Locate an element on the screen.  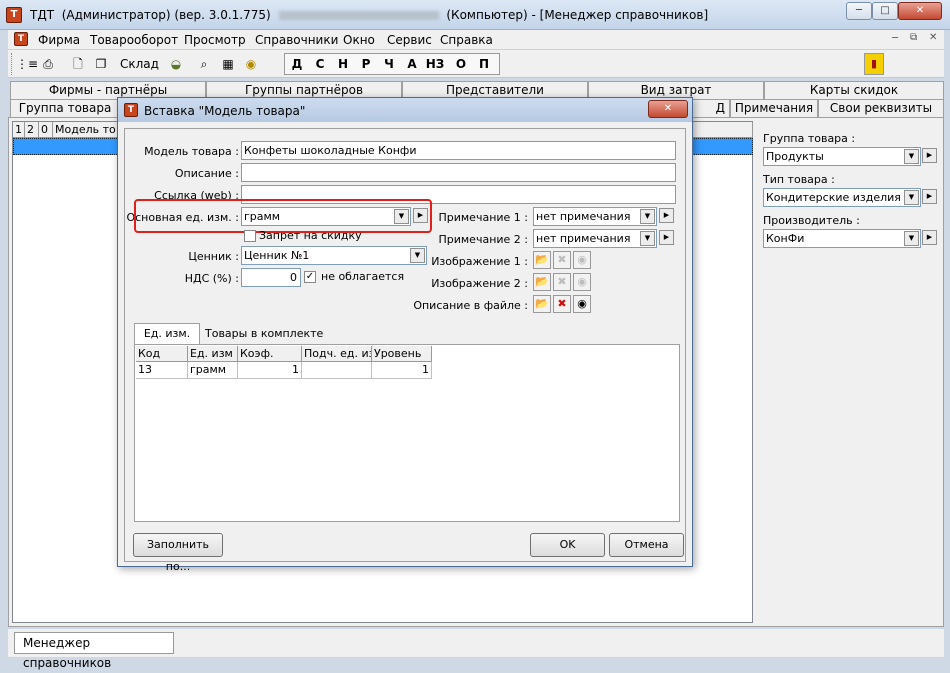
letter-n-button: Н is located at coordinates (343, 64).